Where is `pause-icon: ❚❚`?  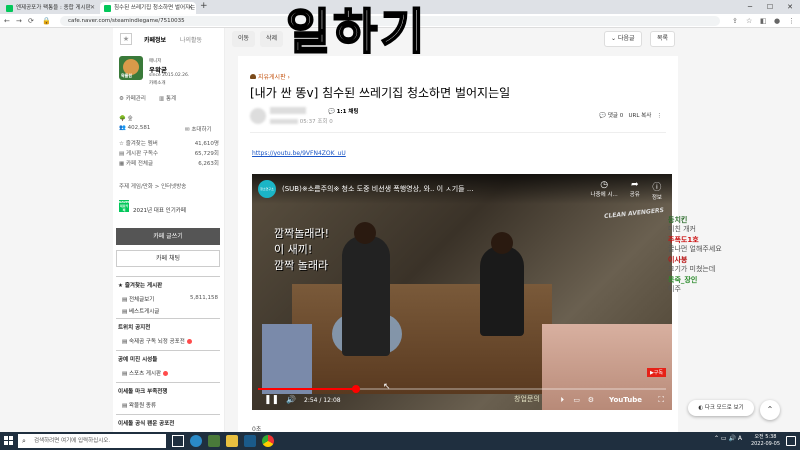 pause-icon: ❚❚ is located at coordinates (271, 400).